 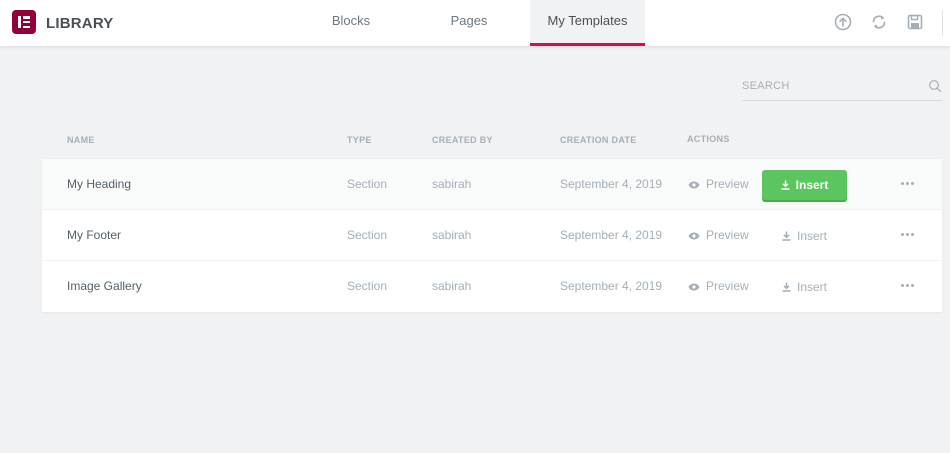 What do you see at coordinates (843, 22) in the screenshot?
I see `upload-icon` at bounding box center [843, 22].